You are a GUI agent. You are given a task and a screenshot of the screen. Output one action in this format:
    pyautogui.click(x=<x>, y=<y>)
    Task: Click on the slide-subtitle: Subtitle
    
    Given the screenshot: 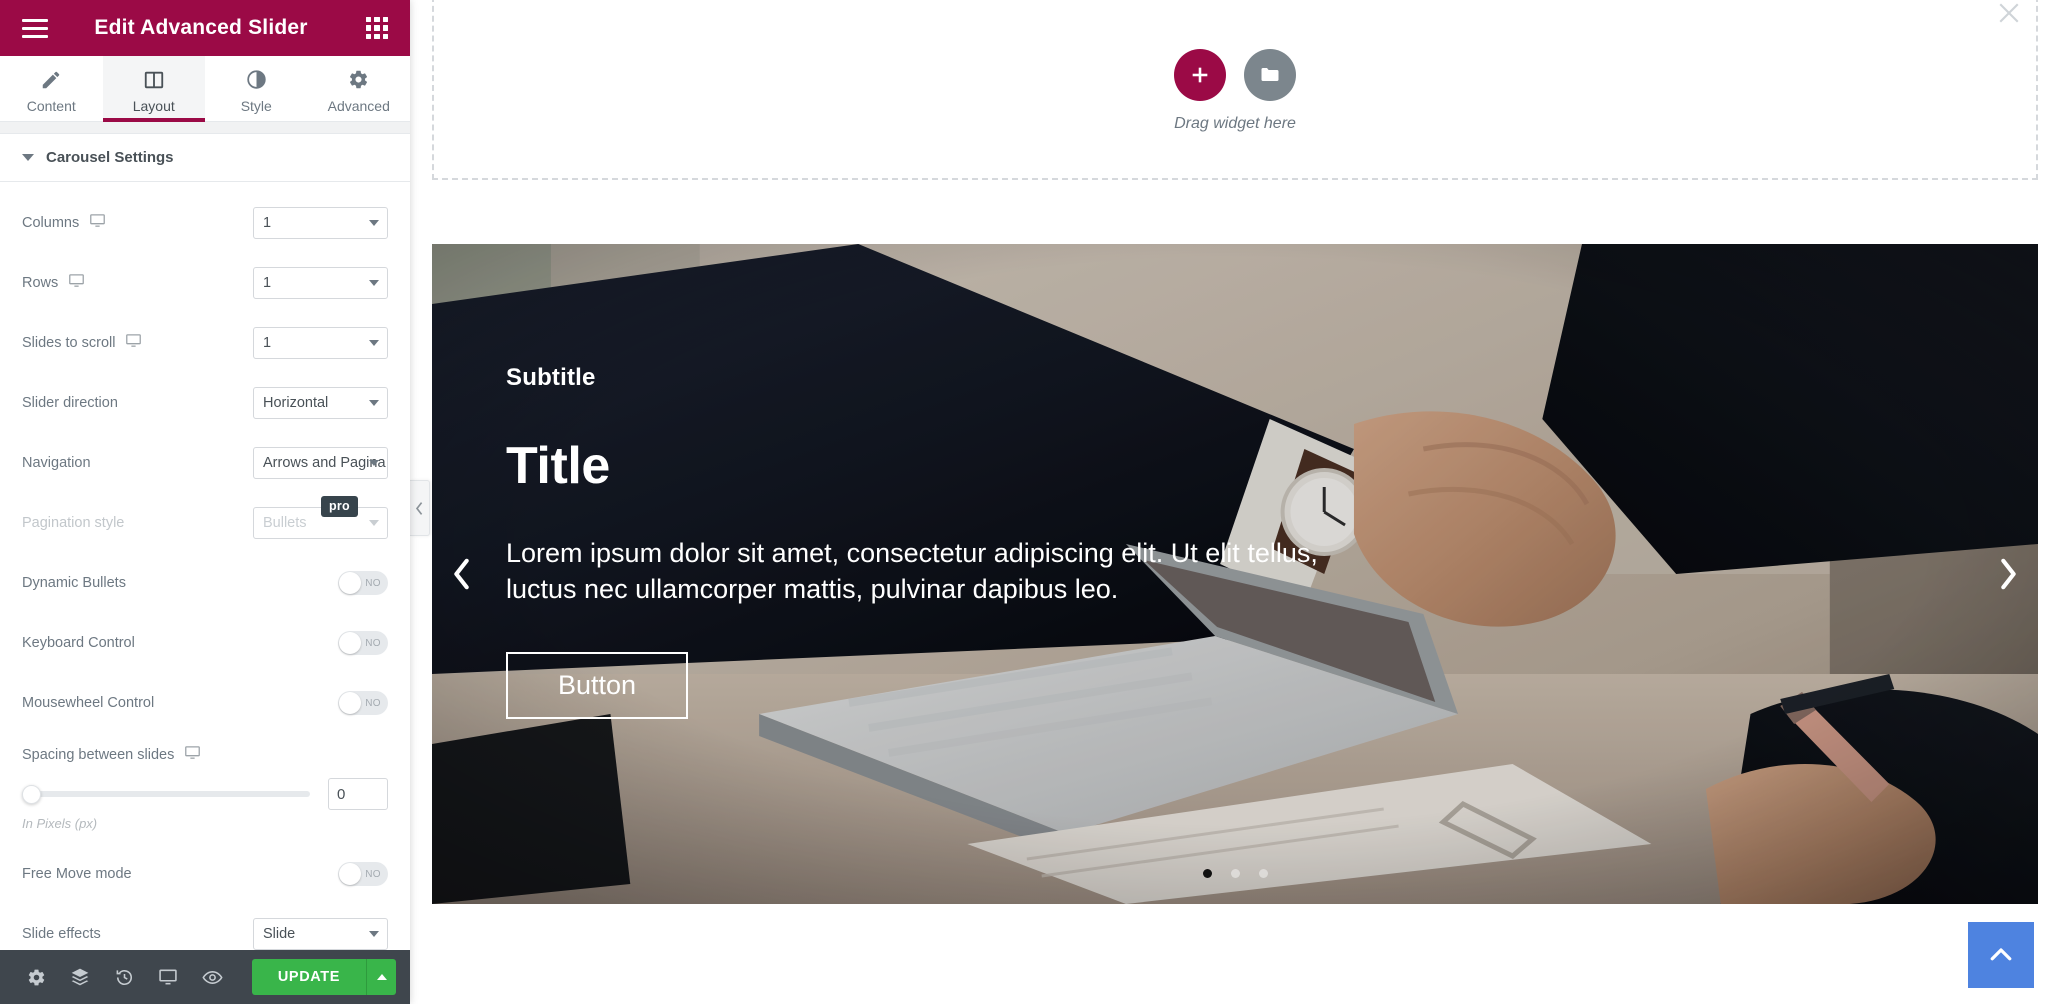 What is the action you would take?
    pyautogui.click(x=551, y=377)
    